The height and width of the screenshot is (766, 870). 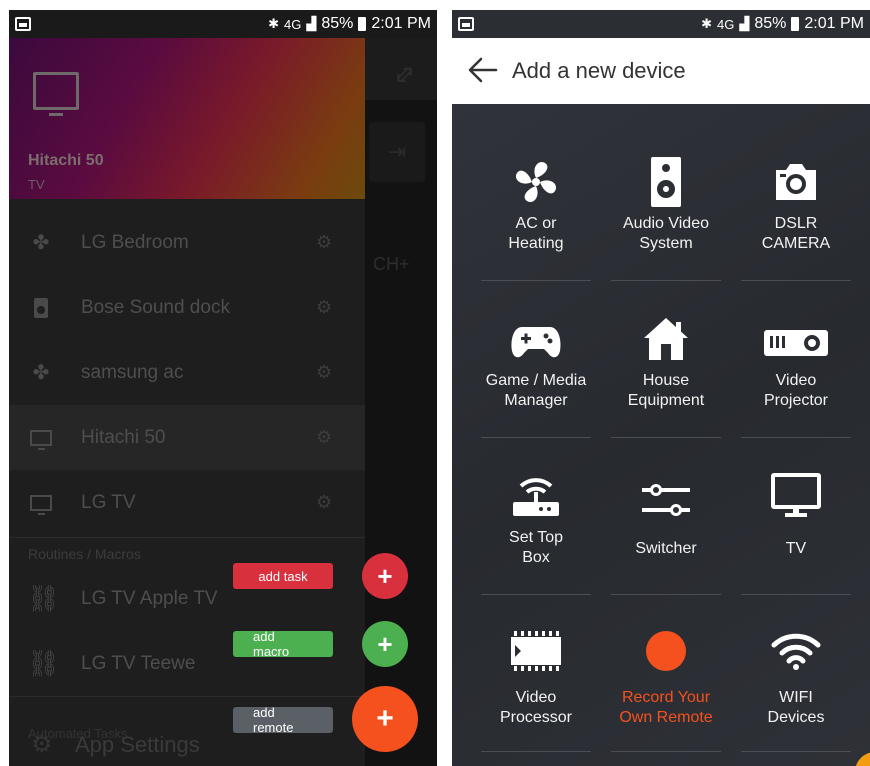 I want to click on tile-wifi-devices: WIFI Devices, so click(x=796, y=673).